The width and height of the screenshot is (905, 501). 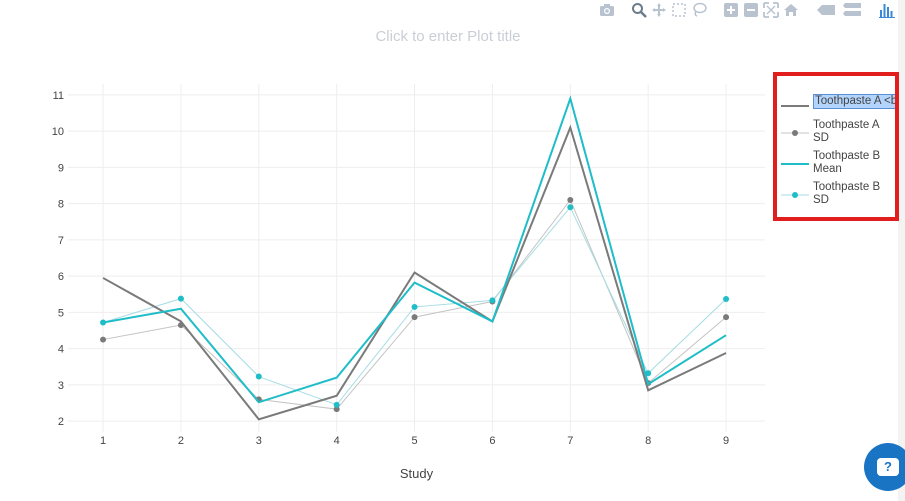 I want to click on modebar-group-logo, so click(x=887, y=10).